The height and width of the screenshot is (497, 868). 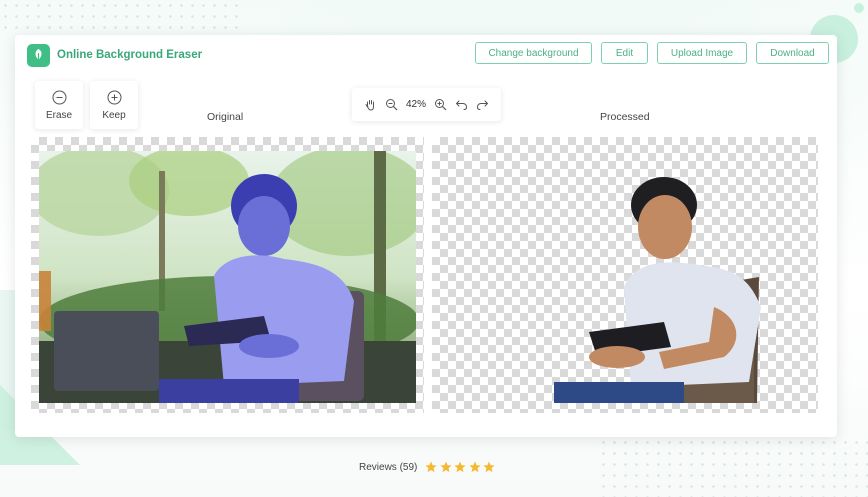 I want to click on reviews: Reviews (59), so click(x=428, y=467).